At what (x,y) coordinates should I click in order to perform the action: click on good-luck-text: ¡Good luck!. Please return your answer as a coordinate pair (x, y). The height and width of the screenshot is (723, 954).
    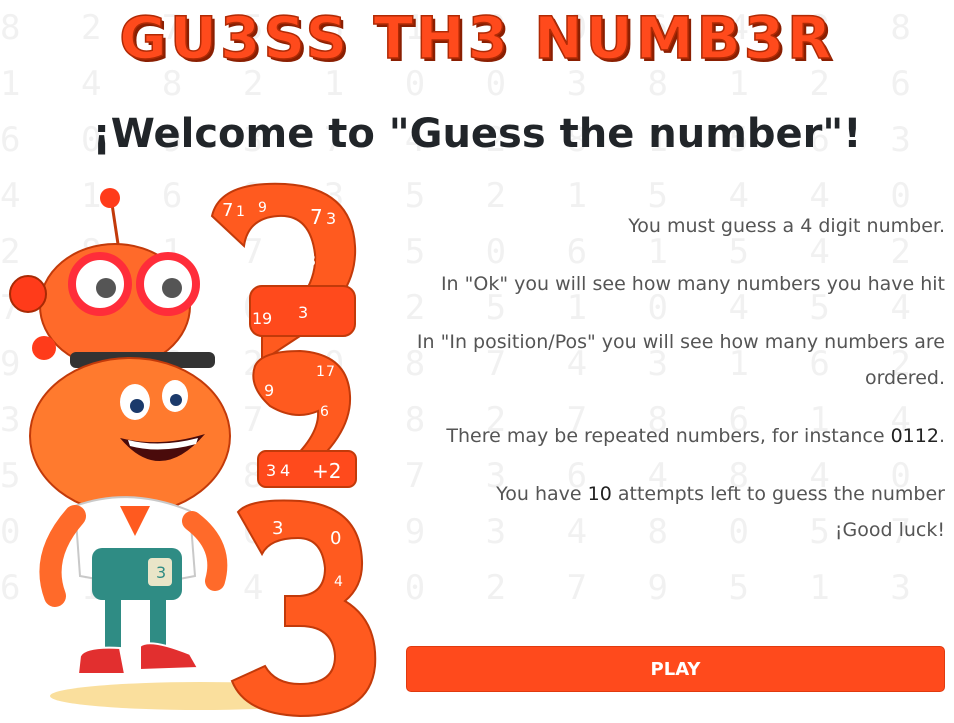
    Looking at the image, I should click on (889, 530).